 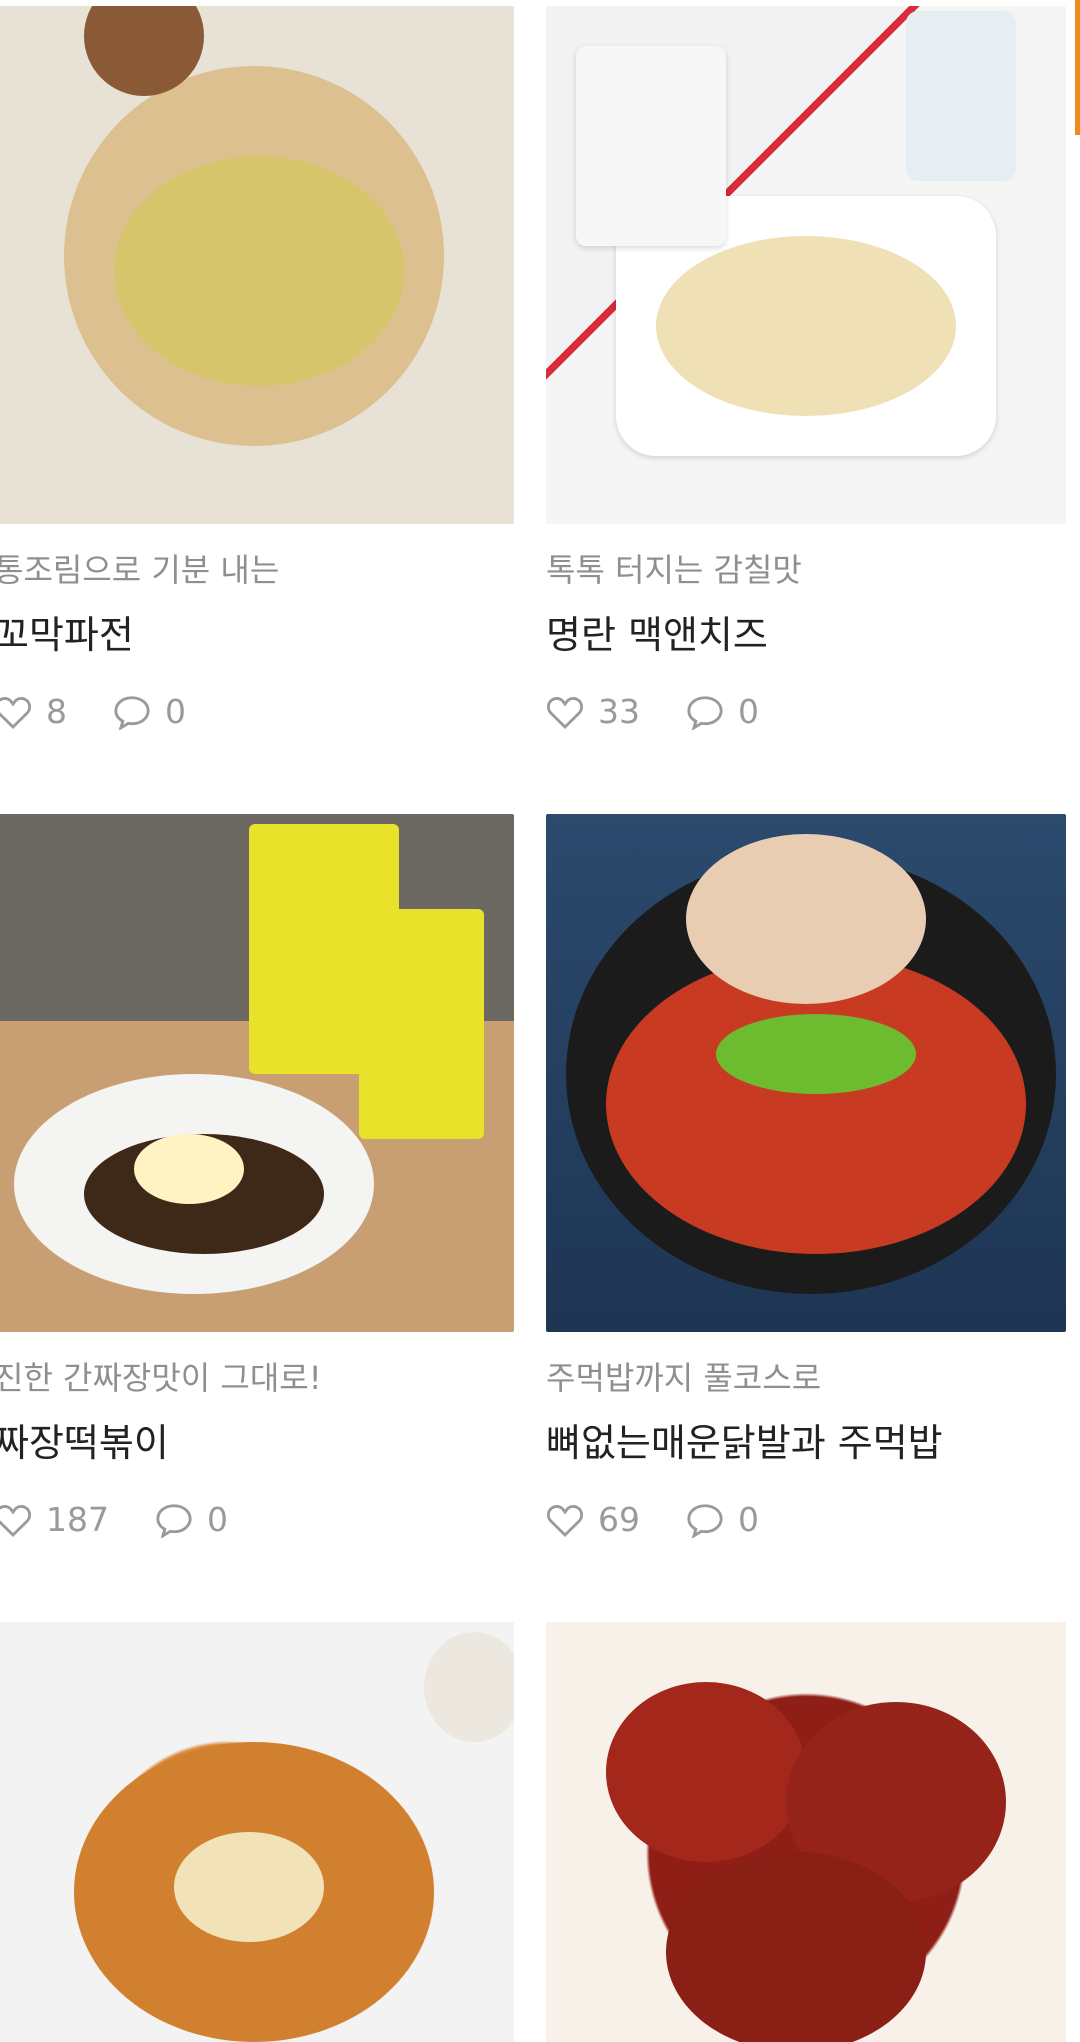 What do you see at coordinates (140, 570) in the screenshot?
I see `recipe-subtitle: 통조림으로 기분 내는` at bounding box center [140, 570].